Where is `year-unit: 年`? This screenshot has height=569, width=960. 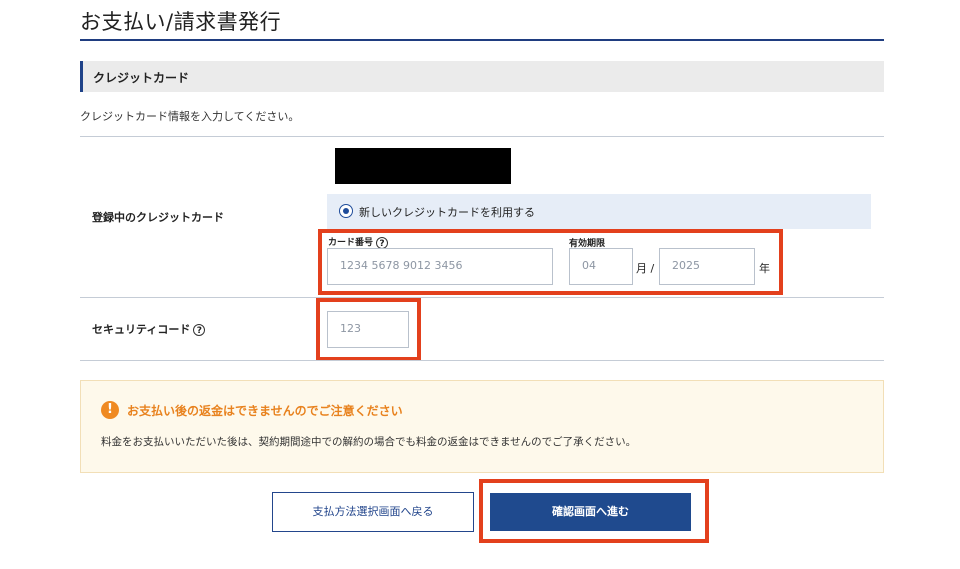 year-unit: 年 is located at coordinates (764, 268).